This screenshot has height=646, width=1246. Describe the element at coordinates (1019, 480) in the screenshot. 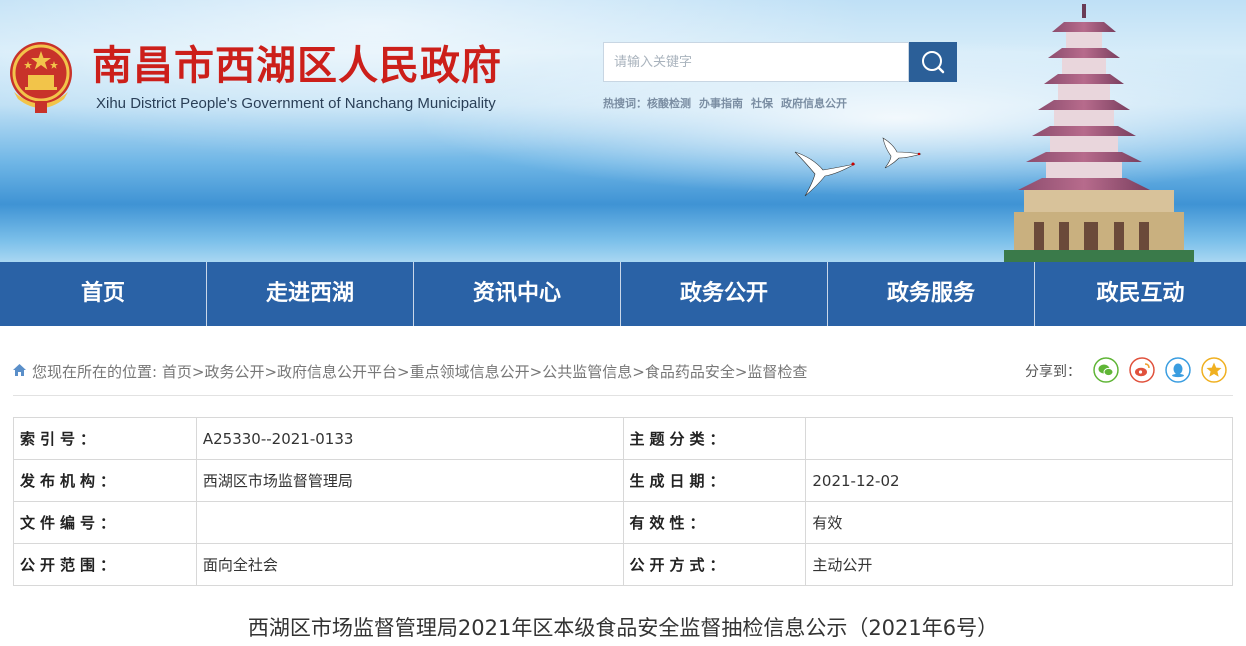

I see `info-value: 2021-12-02` at that location.